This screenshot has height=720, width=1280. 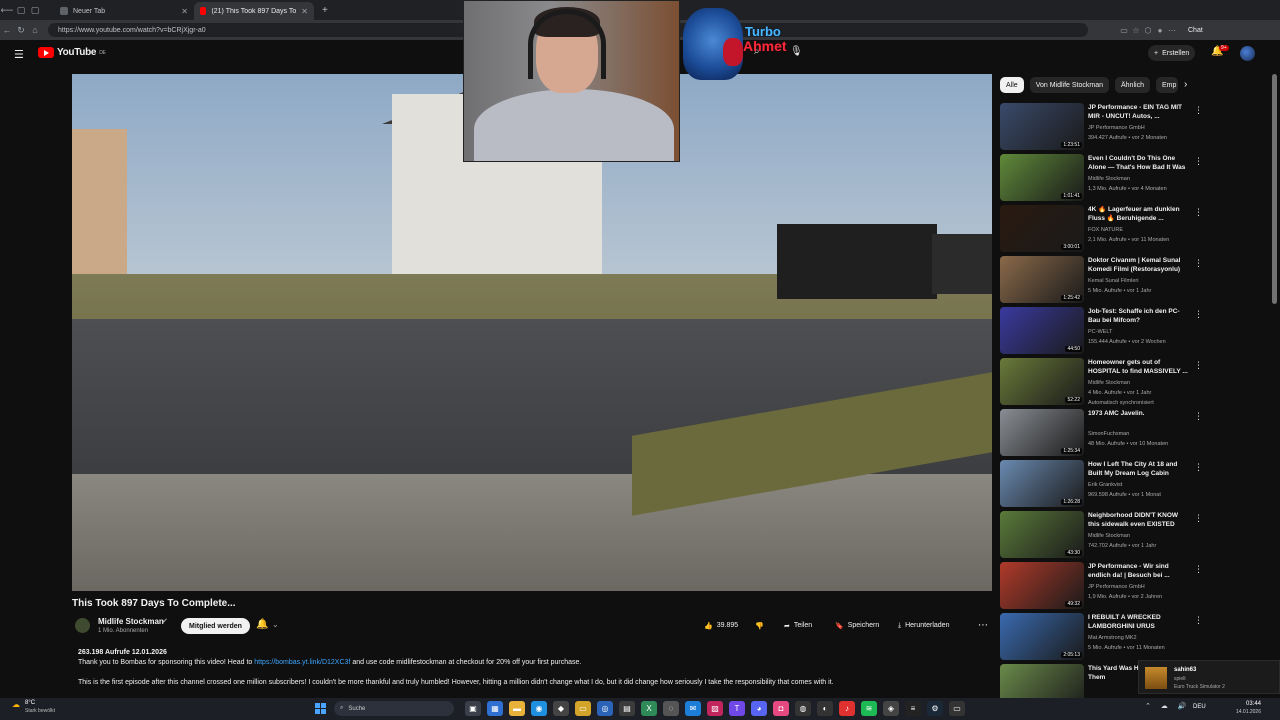 What do you see at coordinates (21, 30) in the screenshot?
I see `reload-icon: ↻` at bounding box center [21, 30].